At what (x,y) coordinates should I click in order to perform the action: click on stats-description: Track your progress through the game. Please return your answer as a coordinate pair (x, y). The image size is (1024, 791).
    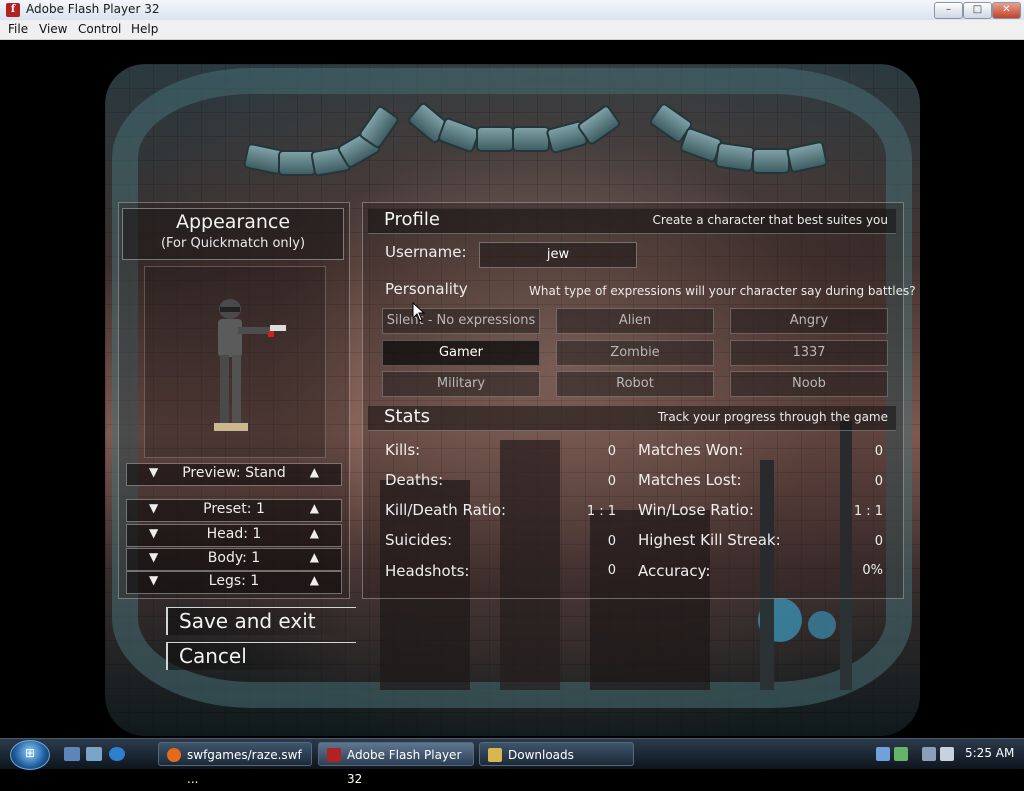
    Looking at the image, I should click on (772, 417).